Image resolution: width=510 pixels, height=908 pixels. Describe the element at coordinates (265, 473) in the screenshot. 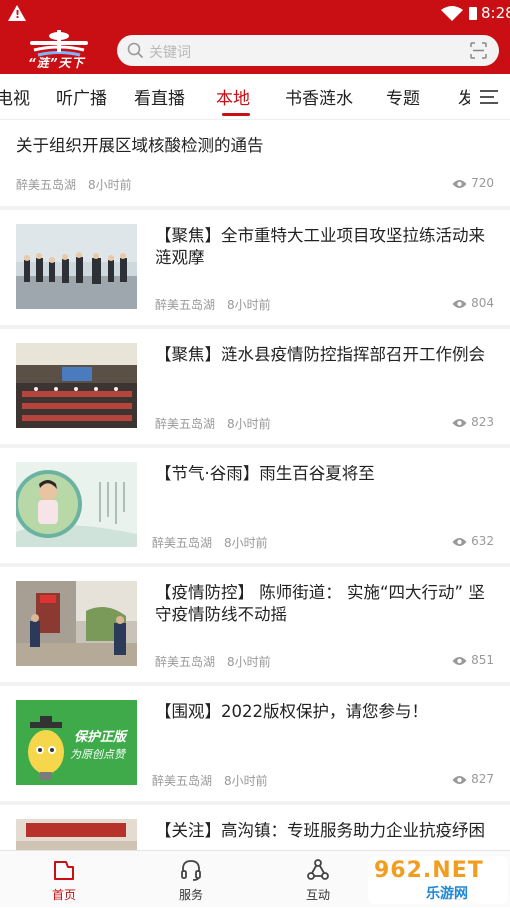

I see `news-title: 【节气·谷雨】雨生百谷夏将至` at that location.